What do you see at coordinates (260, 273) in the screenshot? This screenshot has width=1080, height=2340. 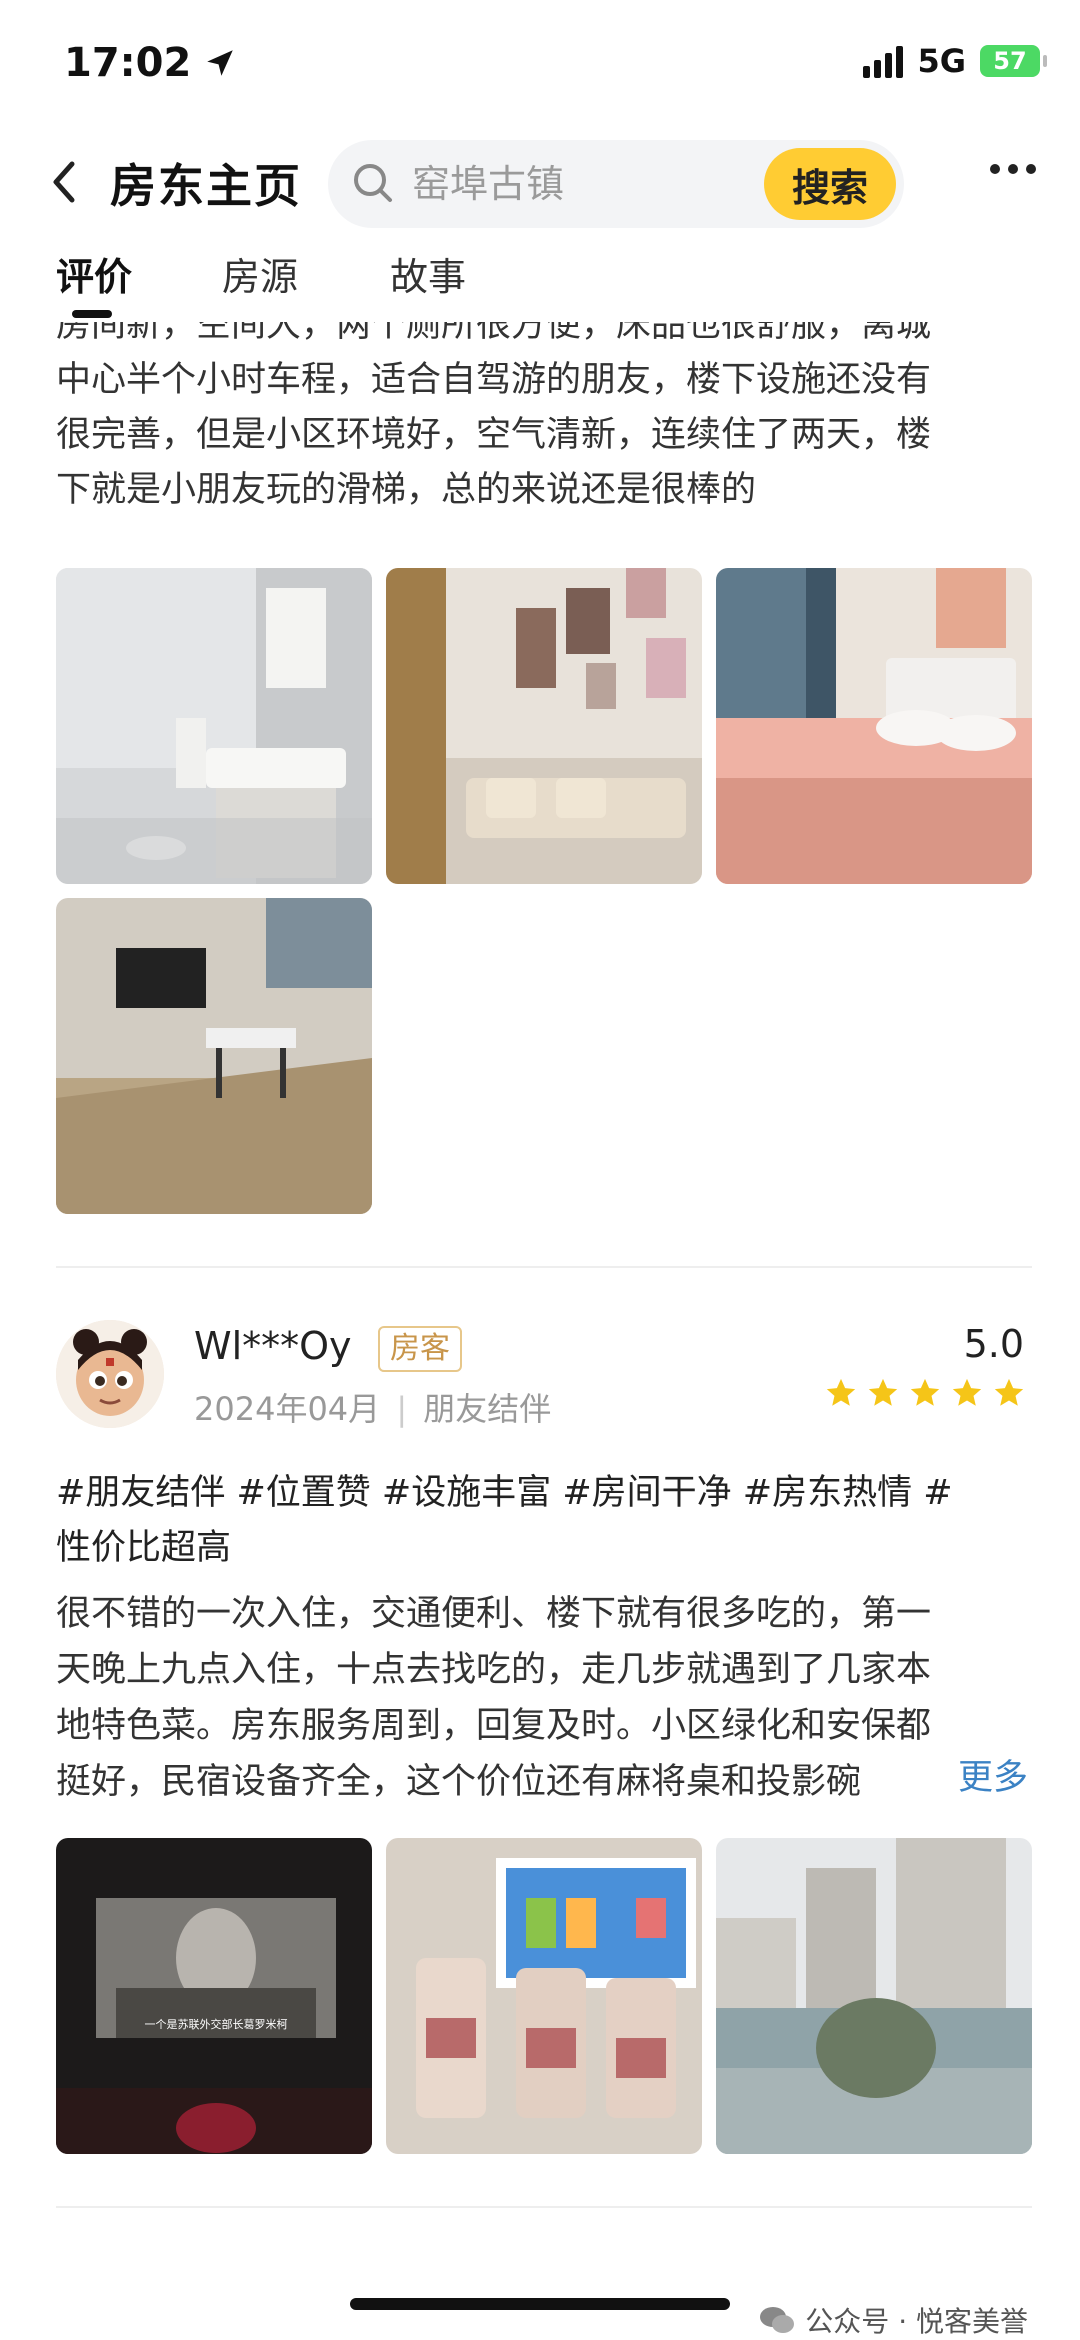 I see `tab-listings: 房源` at bounding box center [260, 273].